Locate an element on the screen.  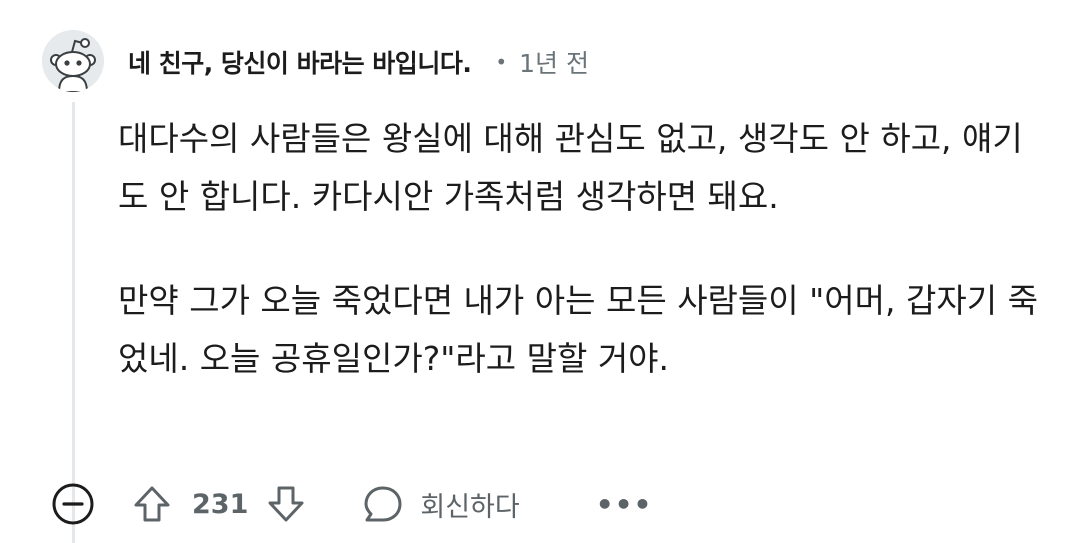
upvote-button is located at coordinates (152, 504).